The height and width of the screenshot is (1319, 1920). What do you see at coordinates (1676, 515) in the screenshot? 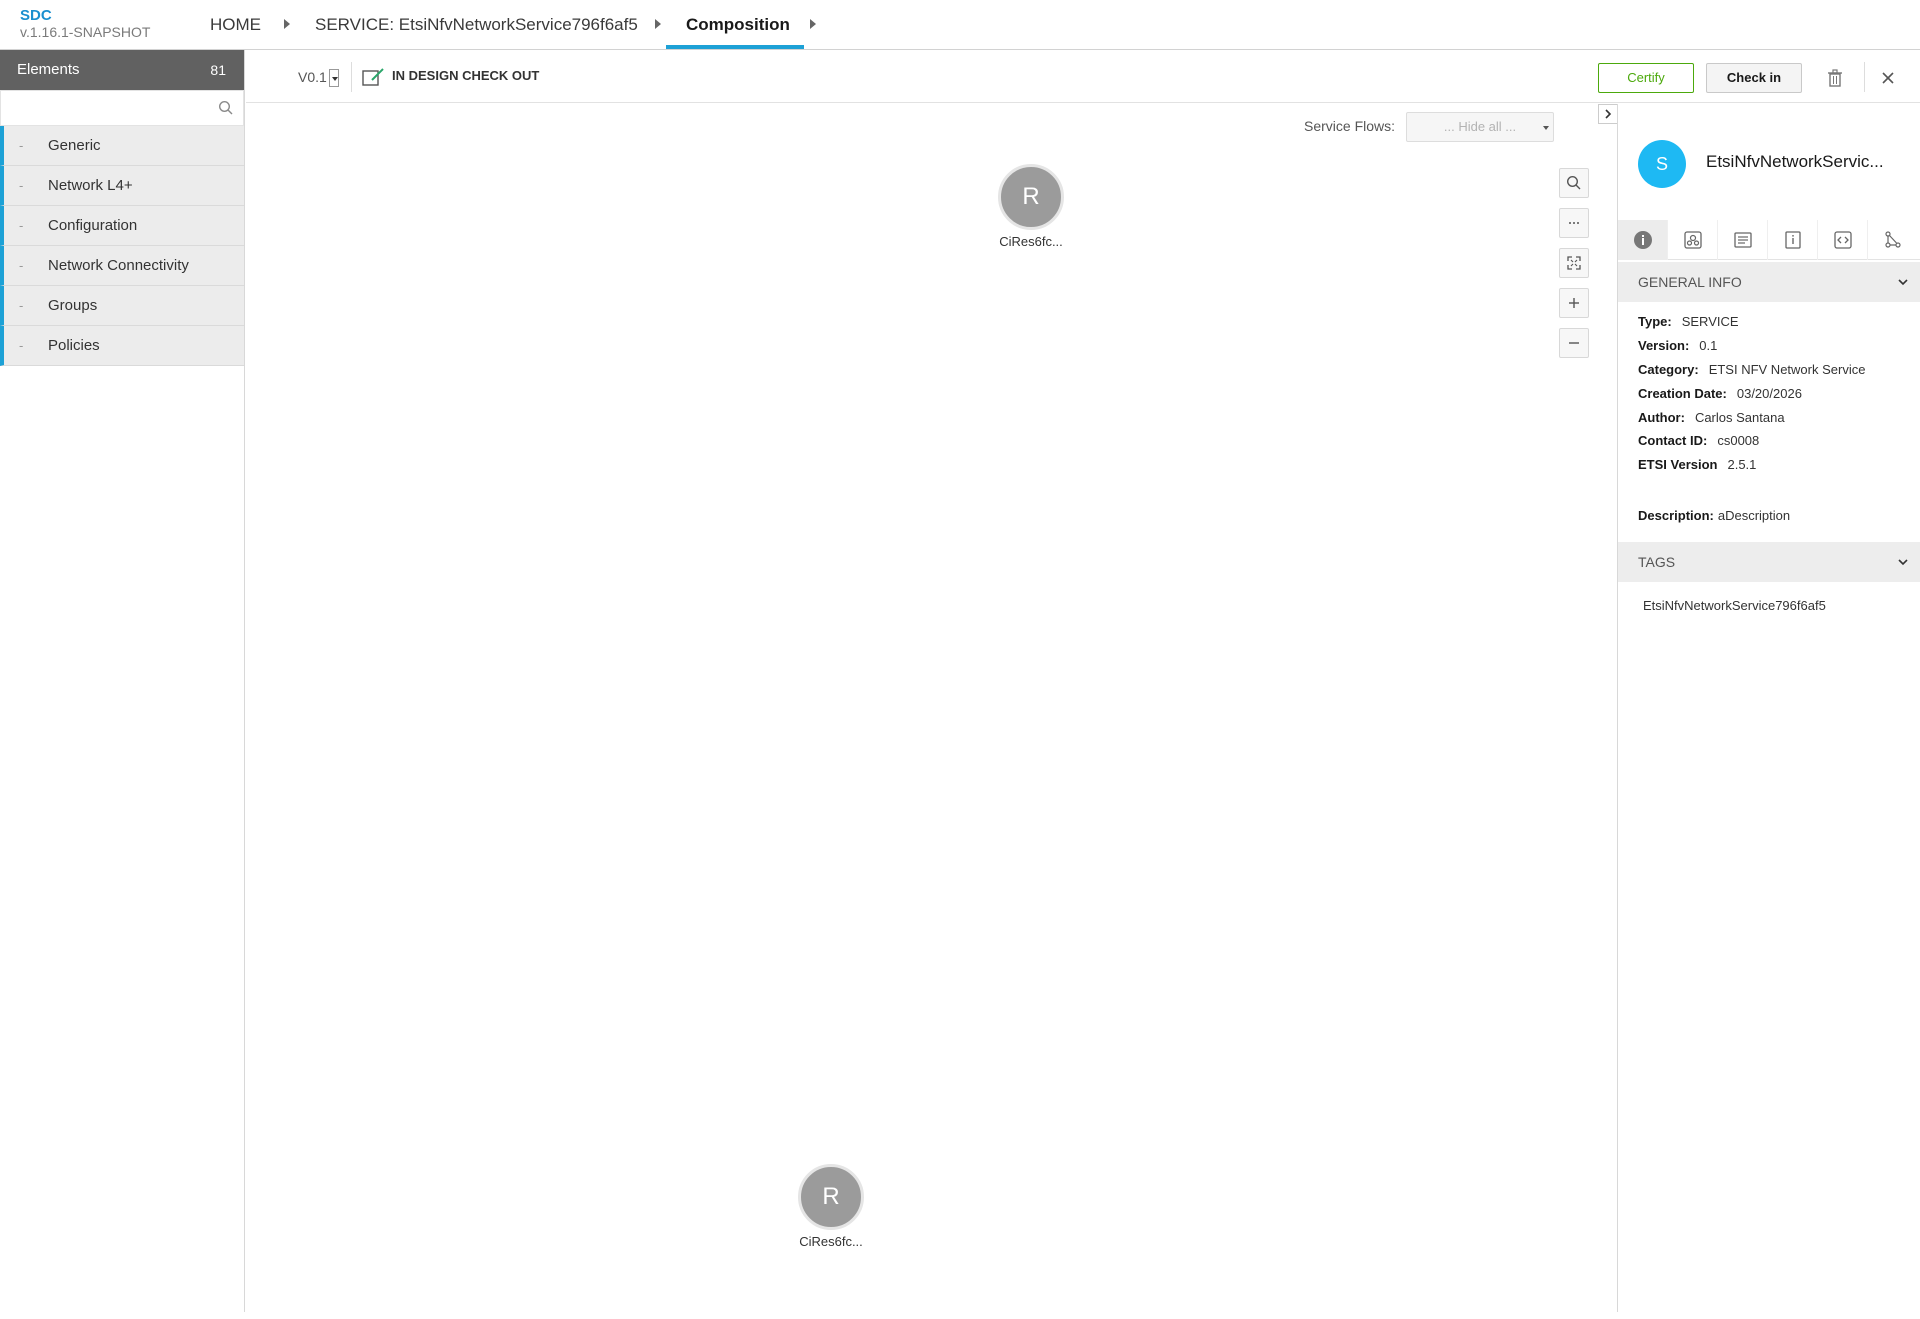
I see `info-label: Description:` at bounding box center [1676, 515].